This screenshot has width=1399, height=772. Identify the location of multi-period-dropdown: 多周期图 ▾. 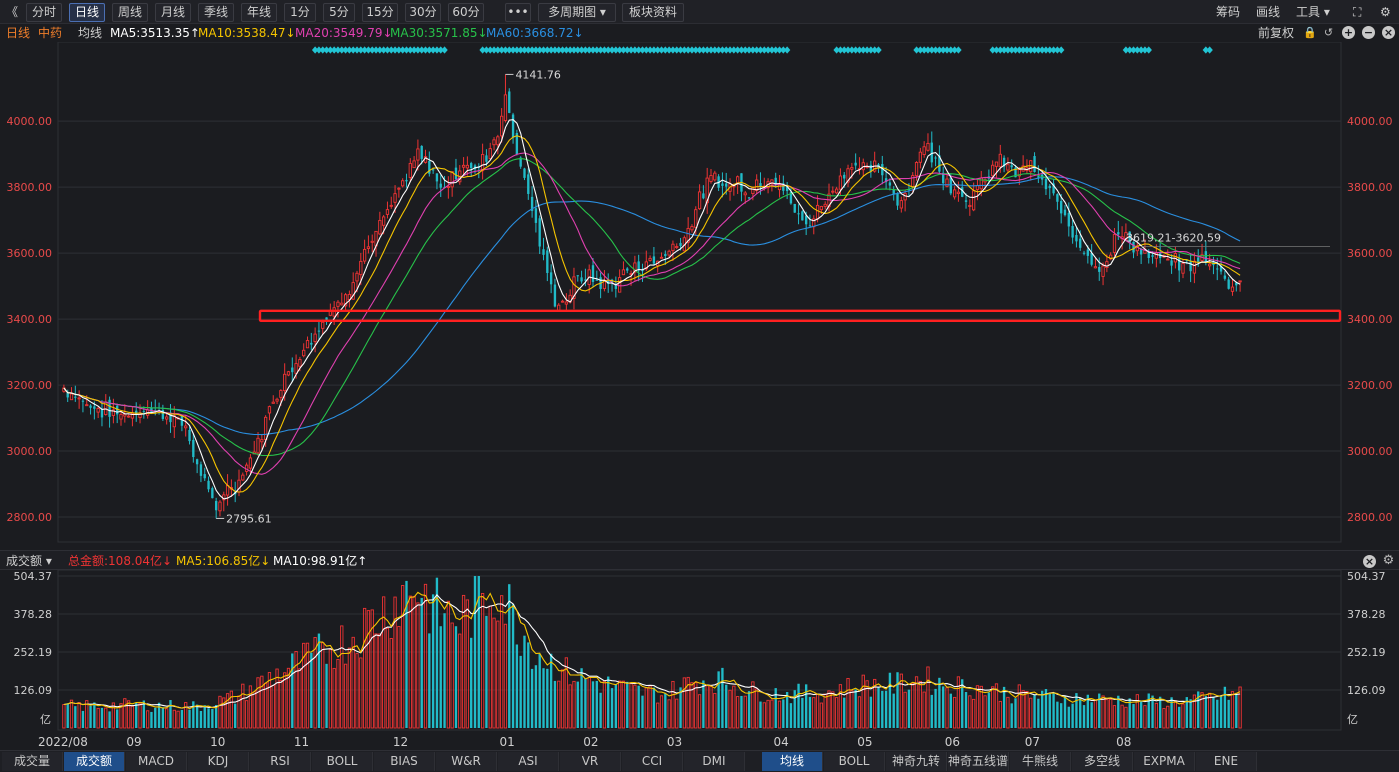
(577, 12).